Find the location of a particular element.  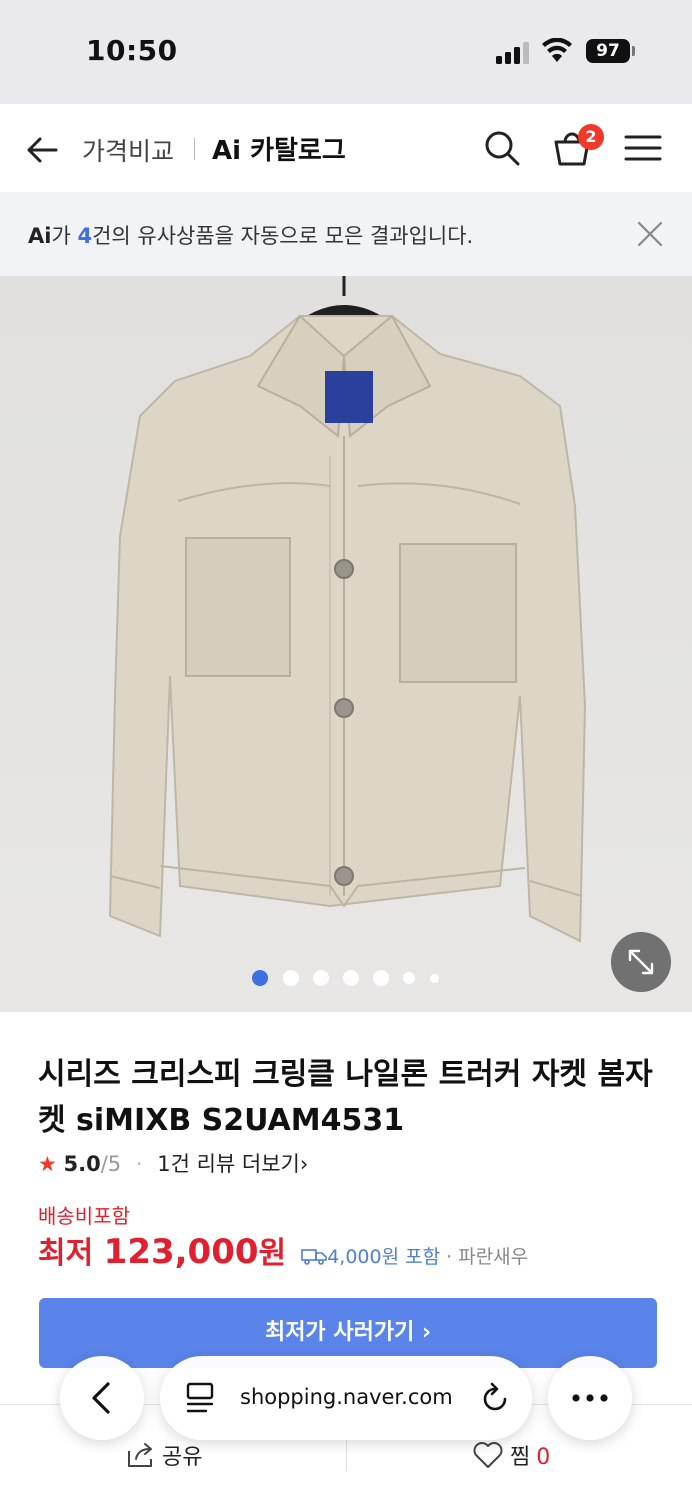

menu-icon is located at coordinates (643, 148).